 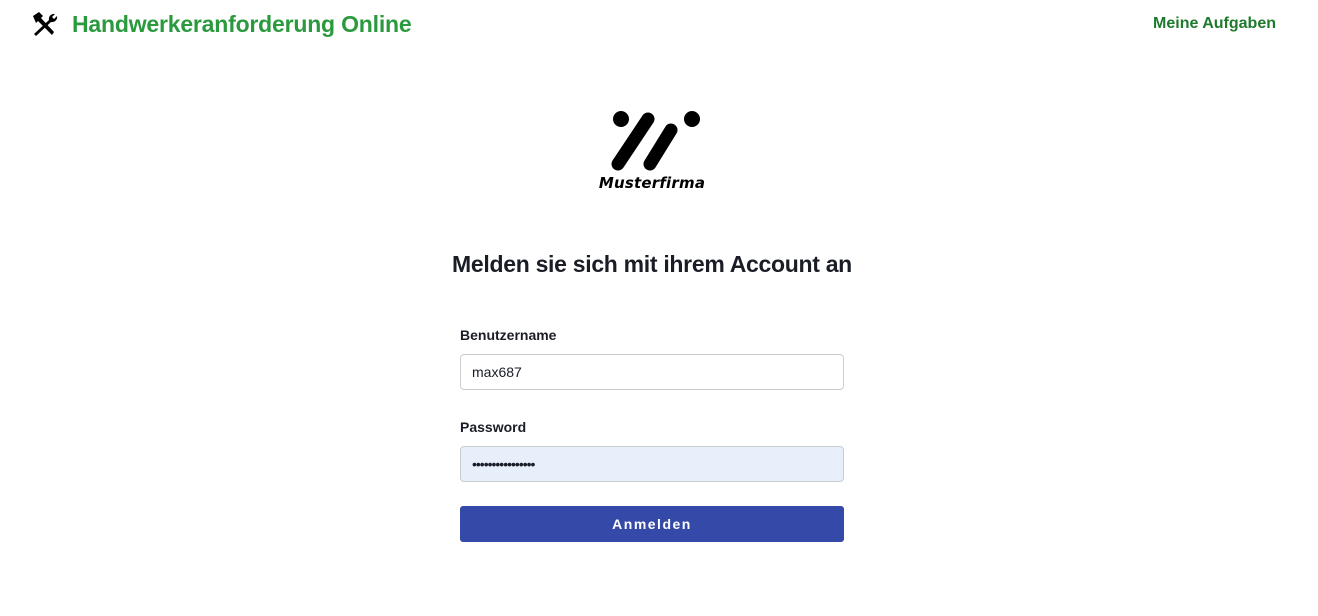 What do you see at coordinates (652, 372) in the screenshot?
I see `username-field` at bounding box center [652, 372].